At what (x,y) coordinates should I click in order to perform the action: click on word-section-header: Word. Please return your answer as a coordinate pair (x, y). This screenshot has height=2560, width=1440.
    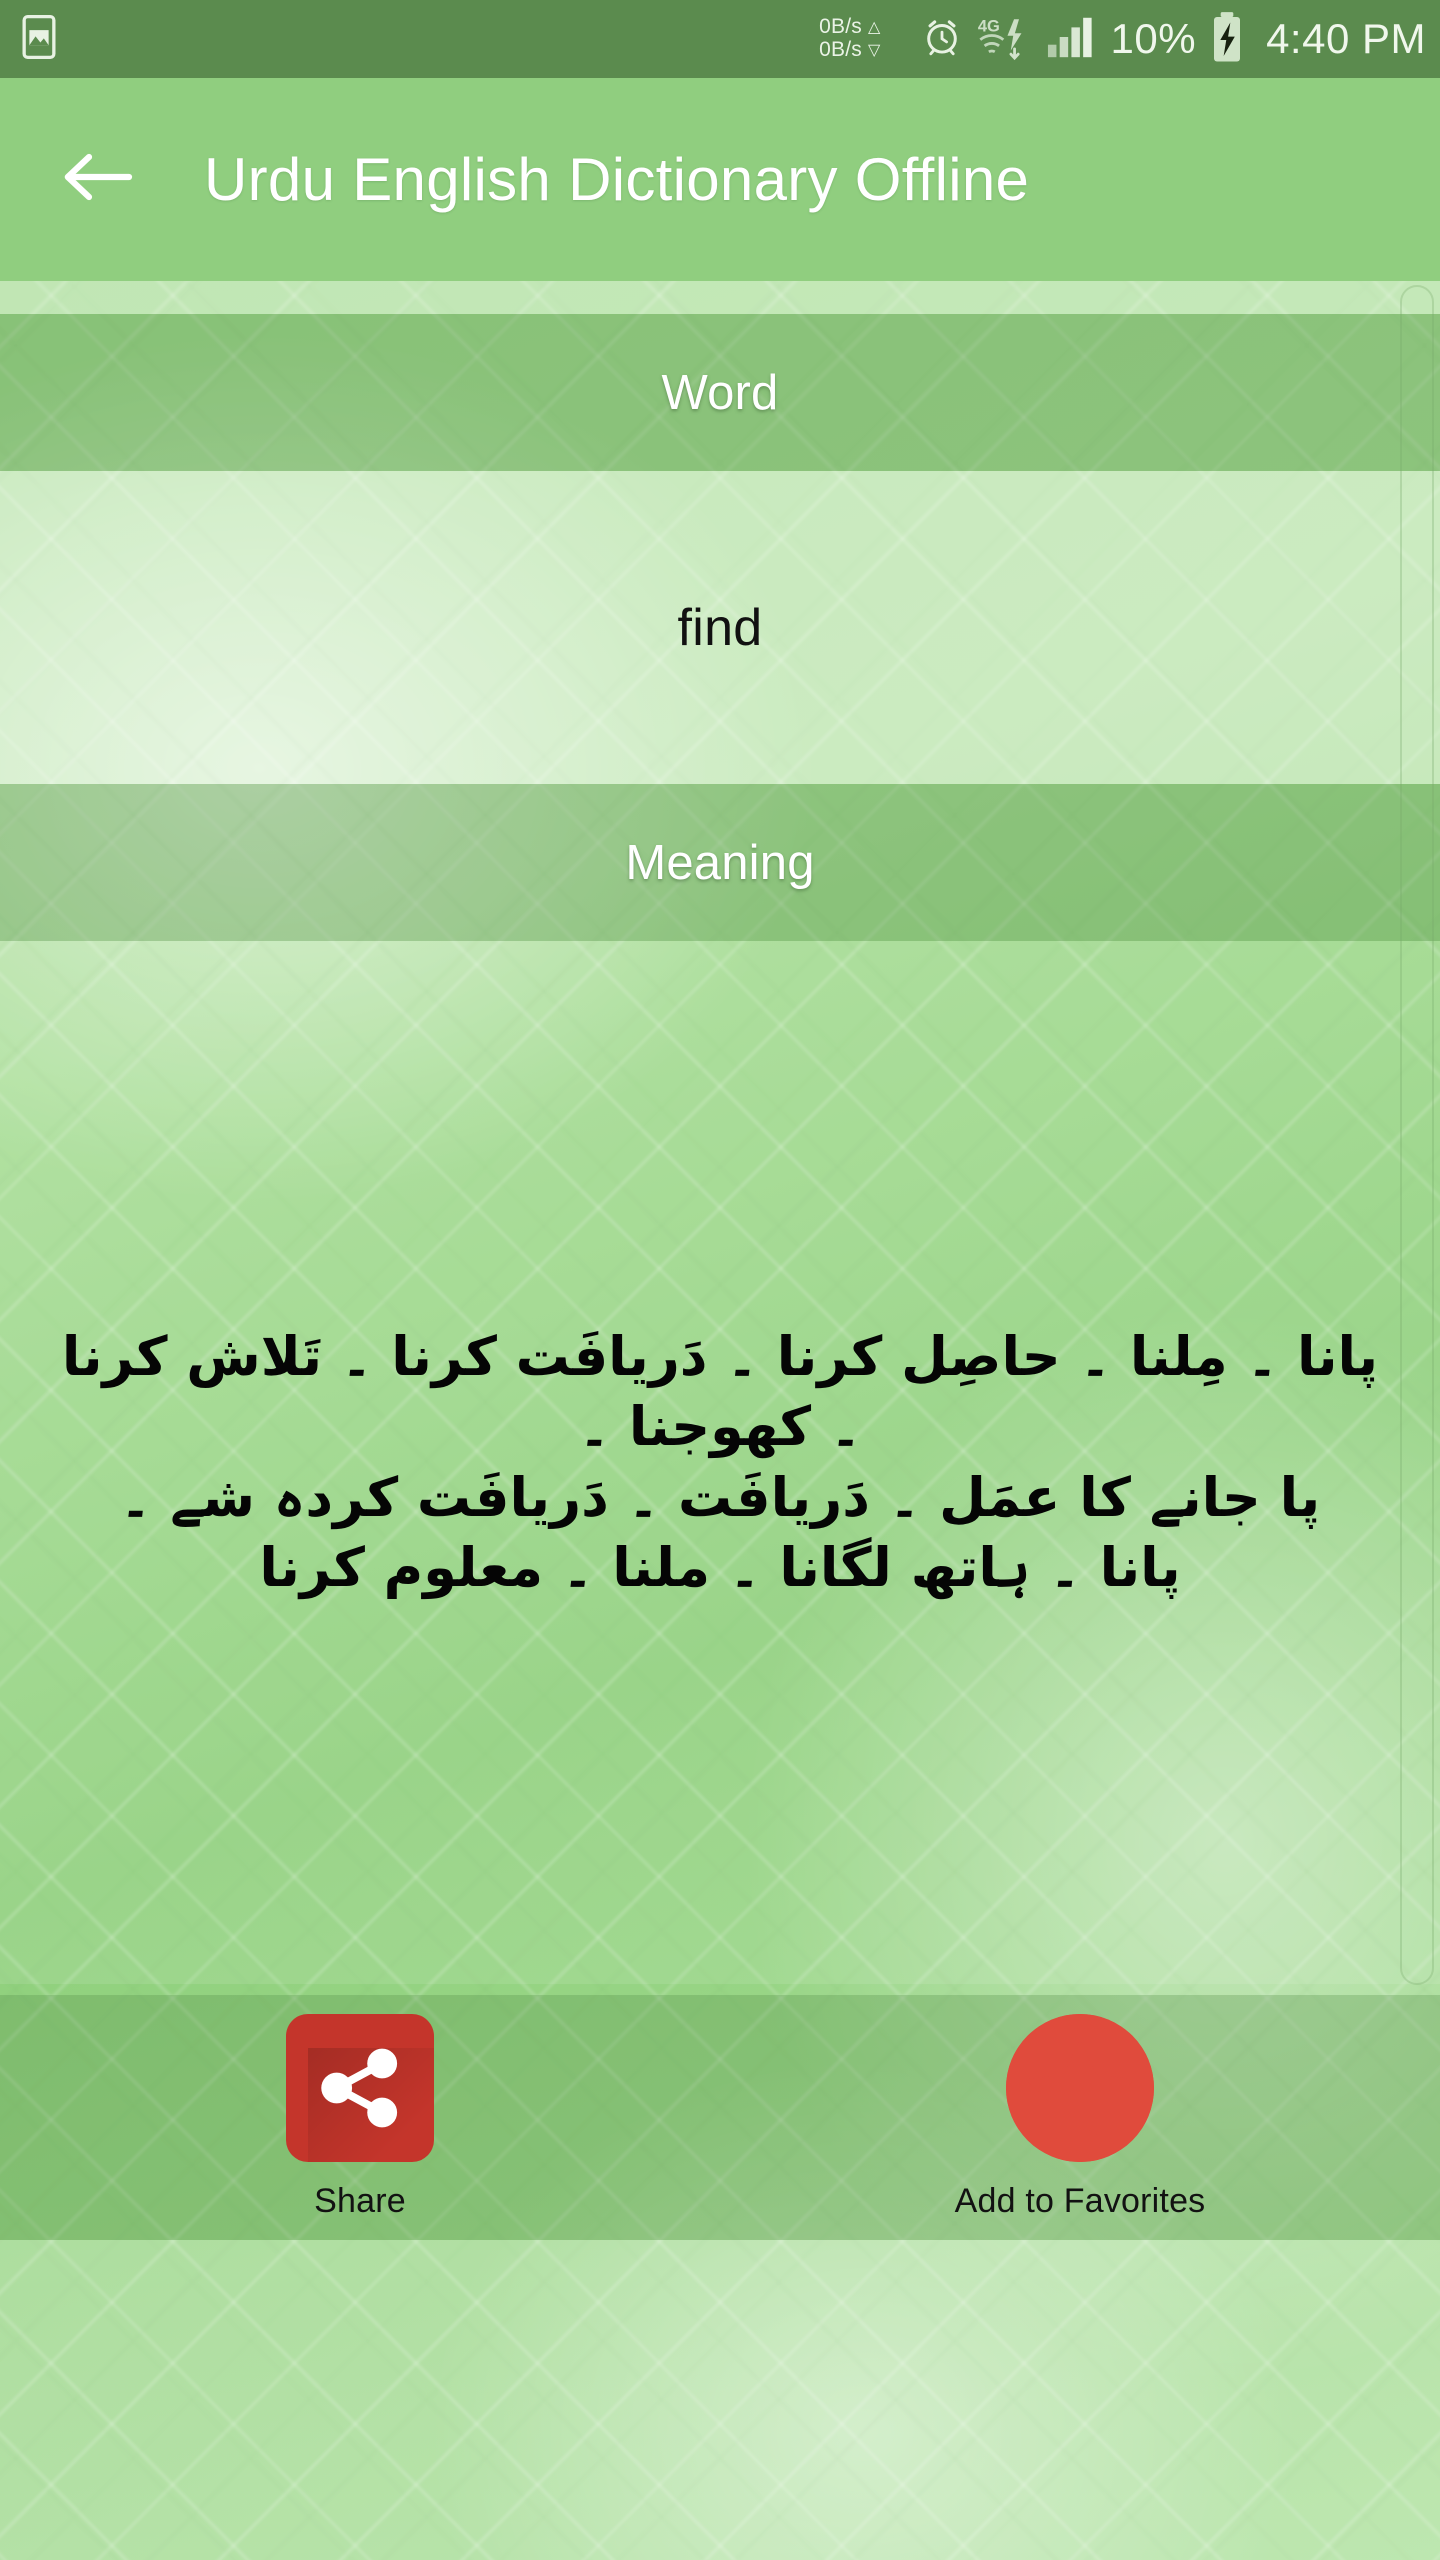
    Looking at the image, I should click on (720, 392).